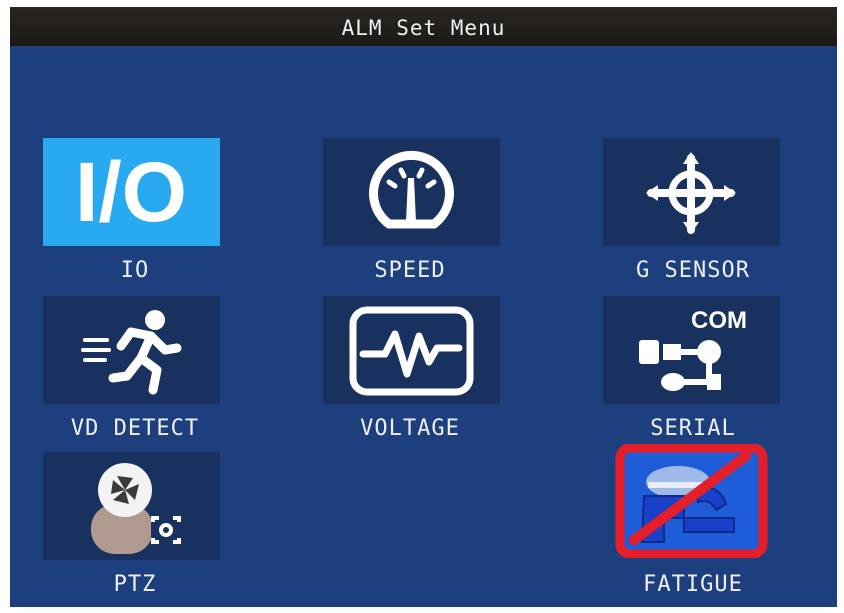 This screenshot has height=613, width=844. I want to click on svg-text: I/O, so click(131, 192).